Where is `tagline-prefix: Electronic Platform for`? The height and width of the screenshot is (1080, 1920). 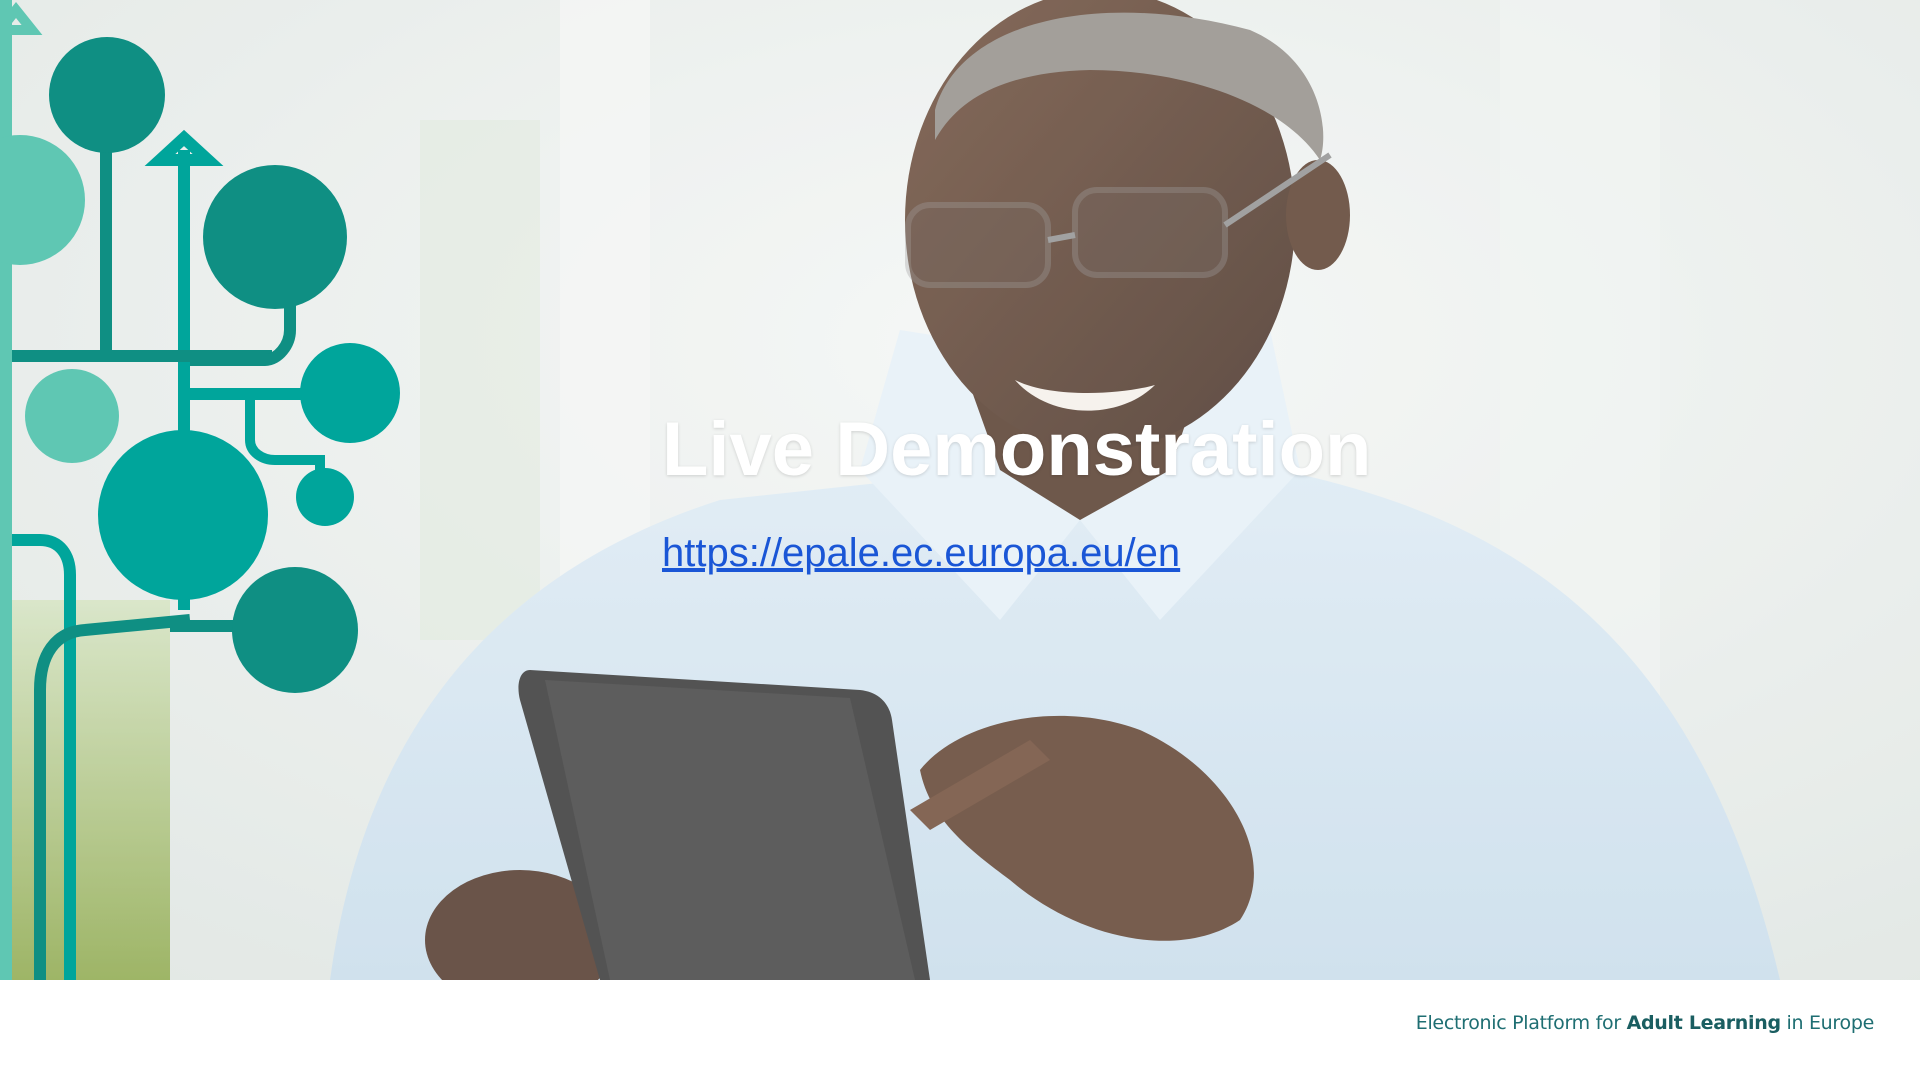
tagline-prefix: Electronic Platform for is located at coordinates (1521, 1023).